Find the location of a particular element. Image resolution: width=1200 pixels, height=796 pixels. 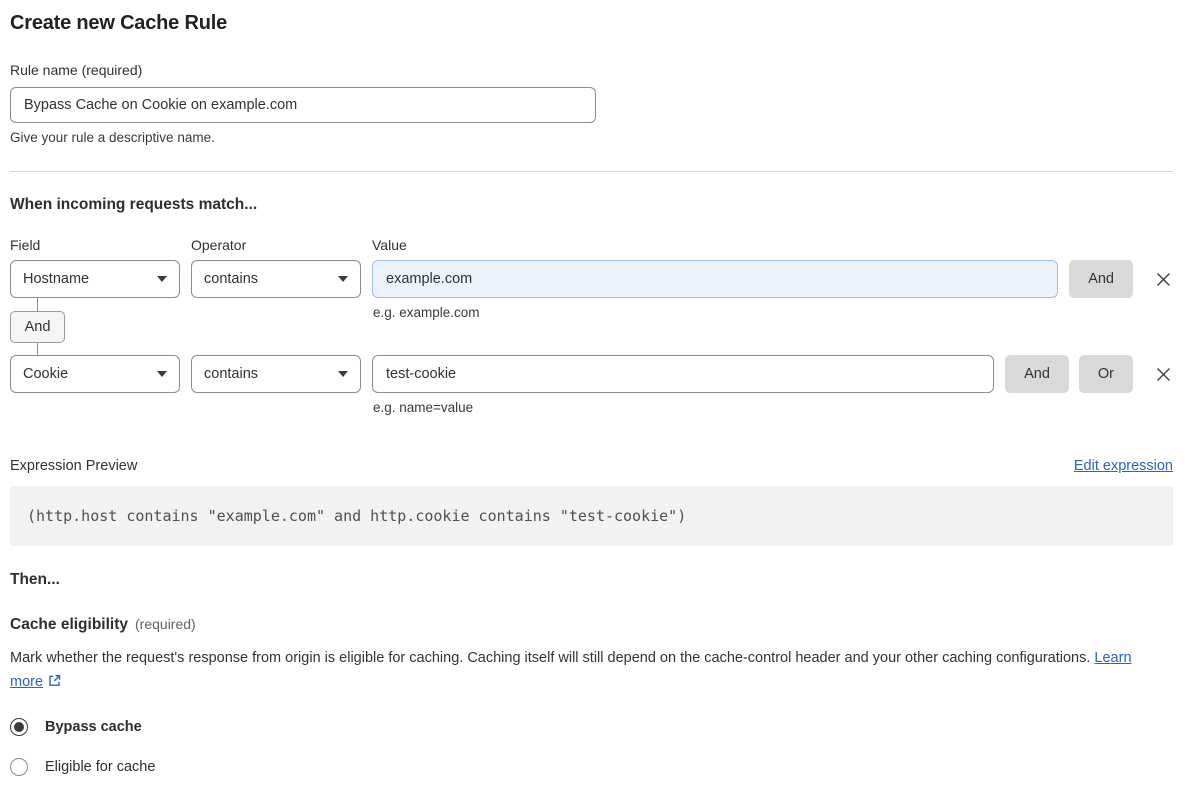

required-note: (required) is located at coordinates (165, 624).